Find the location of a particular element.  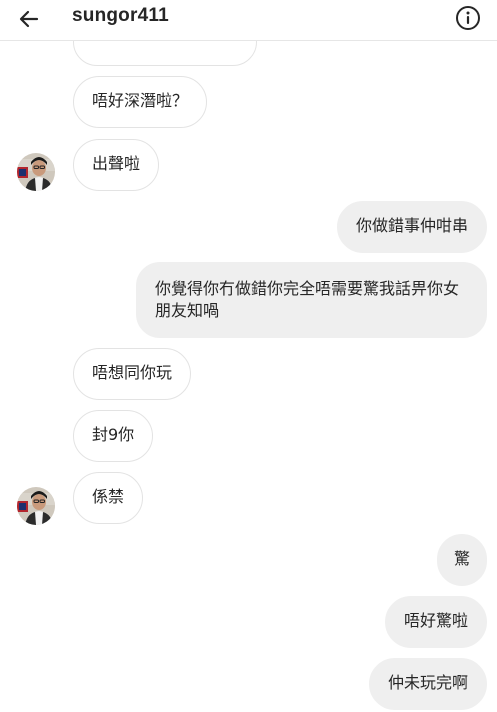

message-text: 仲未玩完啊 is located at coordinates (427, 682).